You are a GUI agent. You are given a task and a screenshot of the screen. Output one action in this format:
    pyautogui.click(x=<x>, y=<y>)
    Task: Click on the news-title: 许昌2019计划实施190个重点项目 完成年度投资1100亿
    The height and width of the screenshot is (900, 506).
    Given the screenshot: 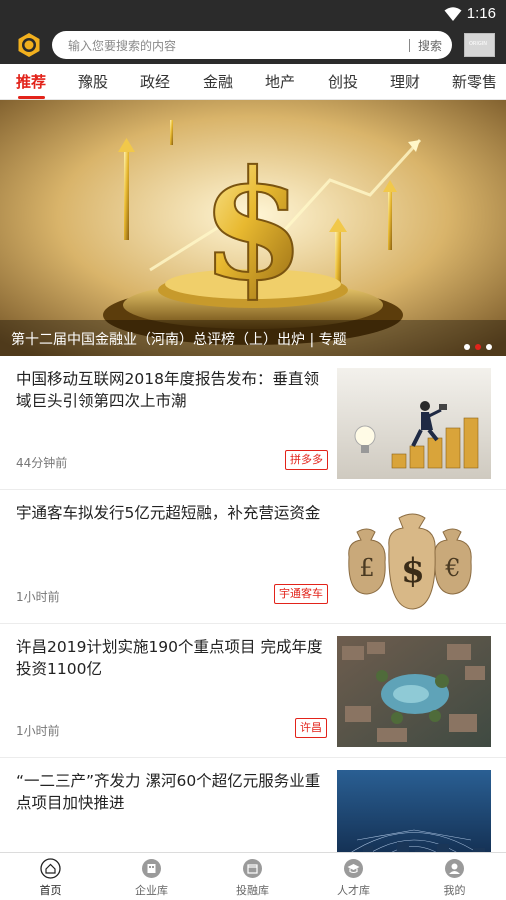 What is the action you would take?
    pyautogui.click(x=169, y=658)
    